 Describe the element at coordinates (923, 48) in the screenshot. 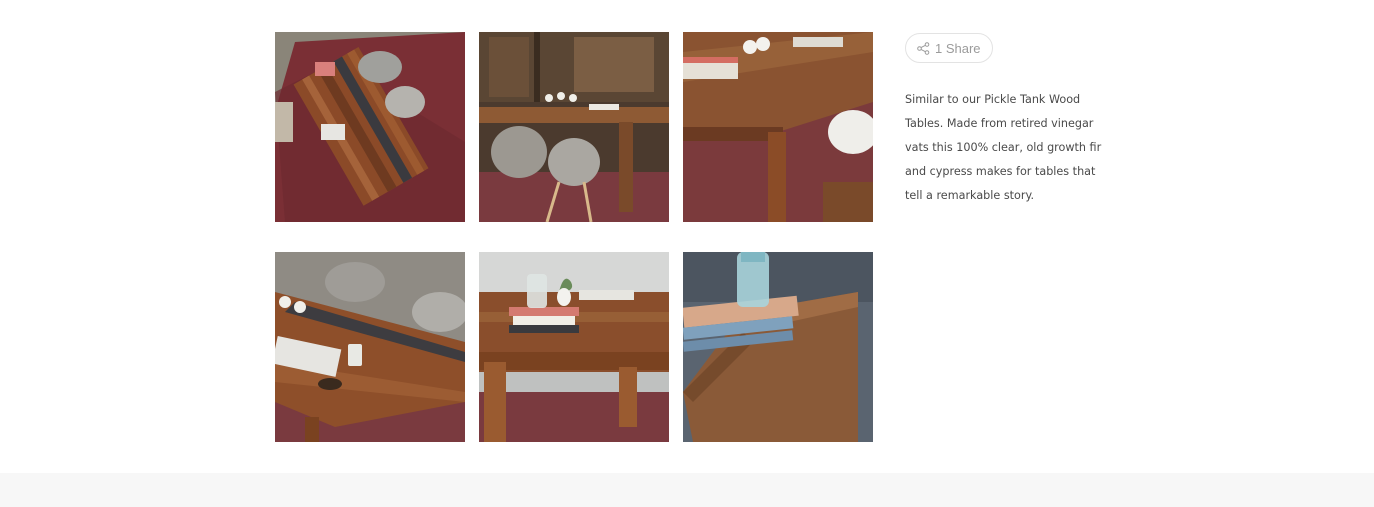

I see `share-icon` at that location.